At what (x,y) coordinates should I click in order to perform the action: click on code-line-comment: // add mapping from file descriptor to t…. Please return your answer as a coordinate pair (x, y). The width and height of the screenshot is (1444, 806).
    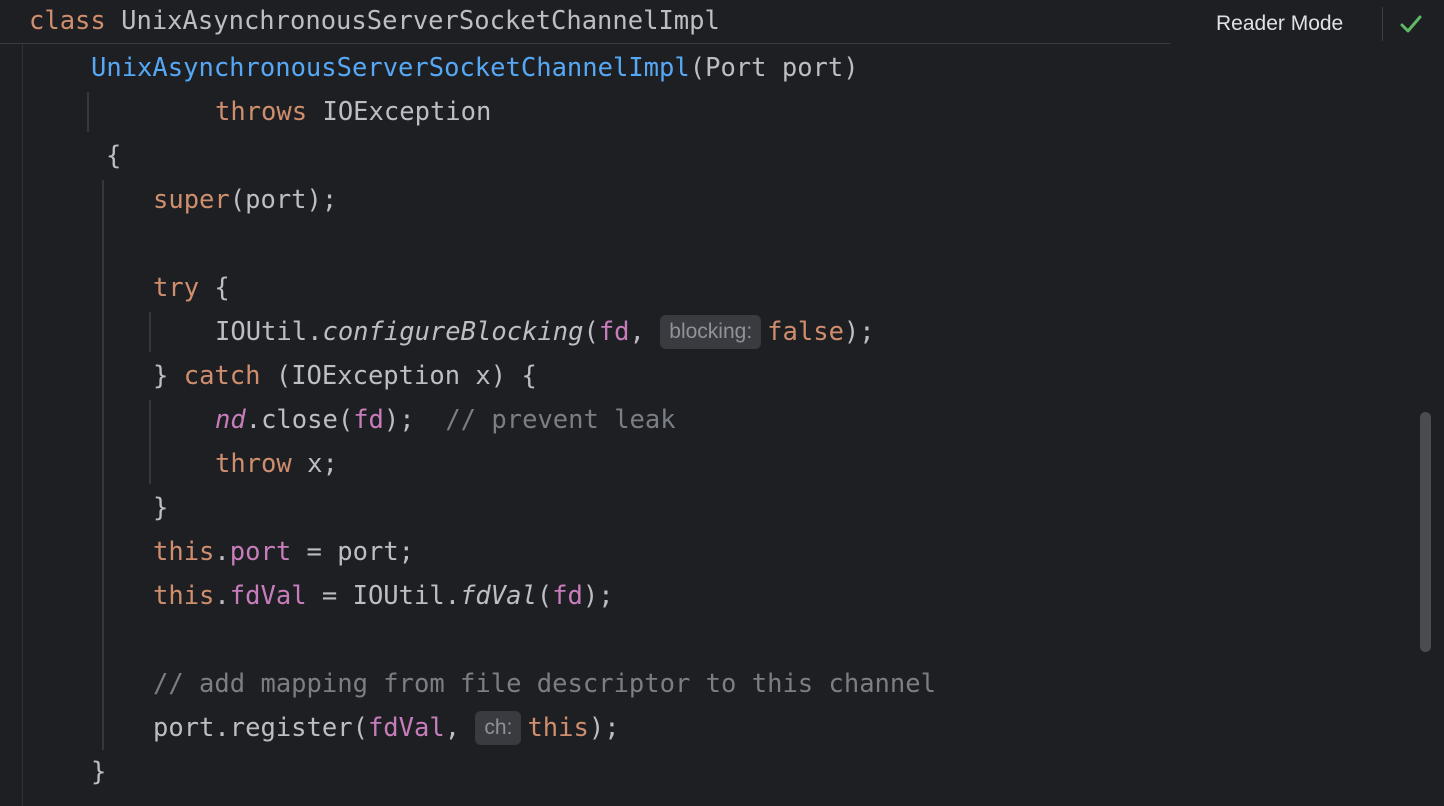
    Looking at the image, I should click on (544, 684).